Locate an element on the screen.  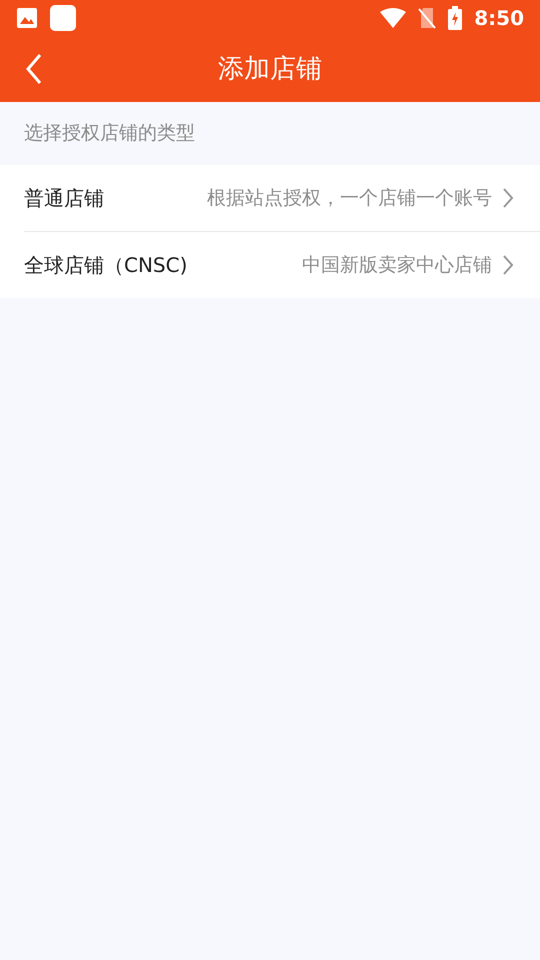
shop-type-row: 全球店铺（CNSC) 中国新版卖家中心店铺 is located at coordinates (270, 265).